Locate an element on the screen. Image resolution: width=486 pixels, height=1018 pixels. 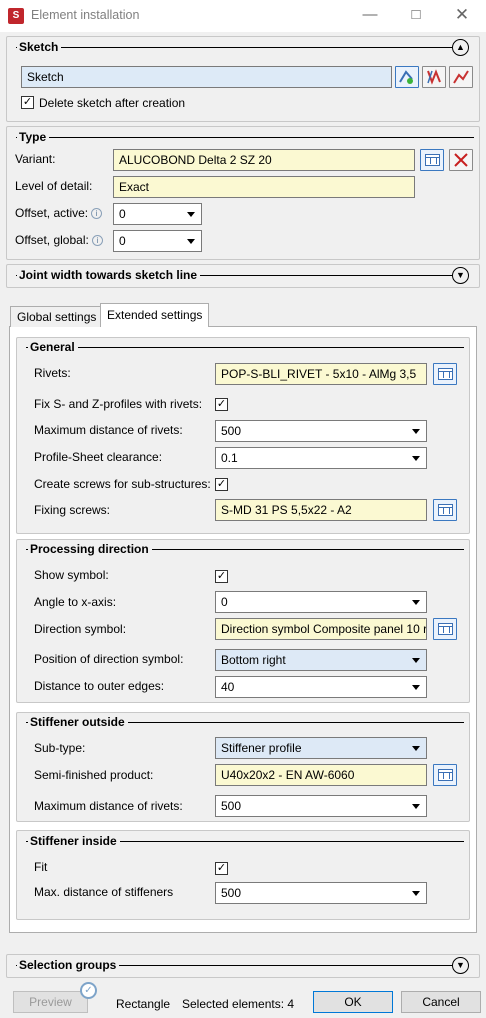
sketch-pick-icon is located at coordinates (434, 77).